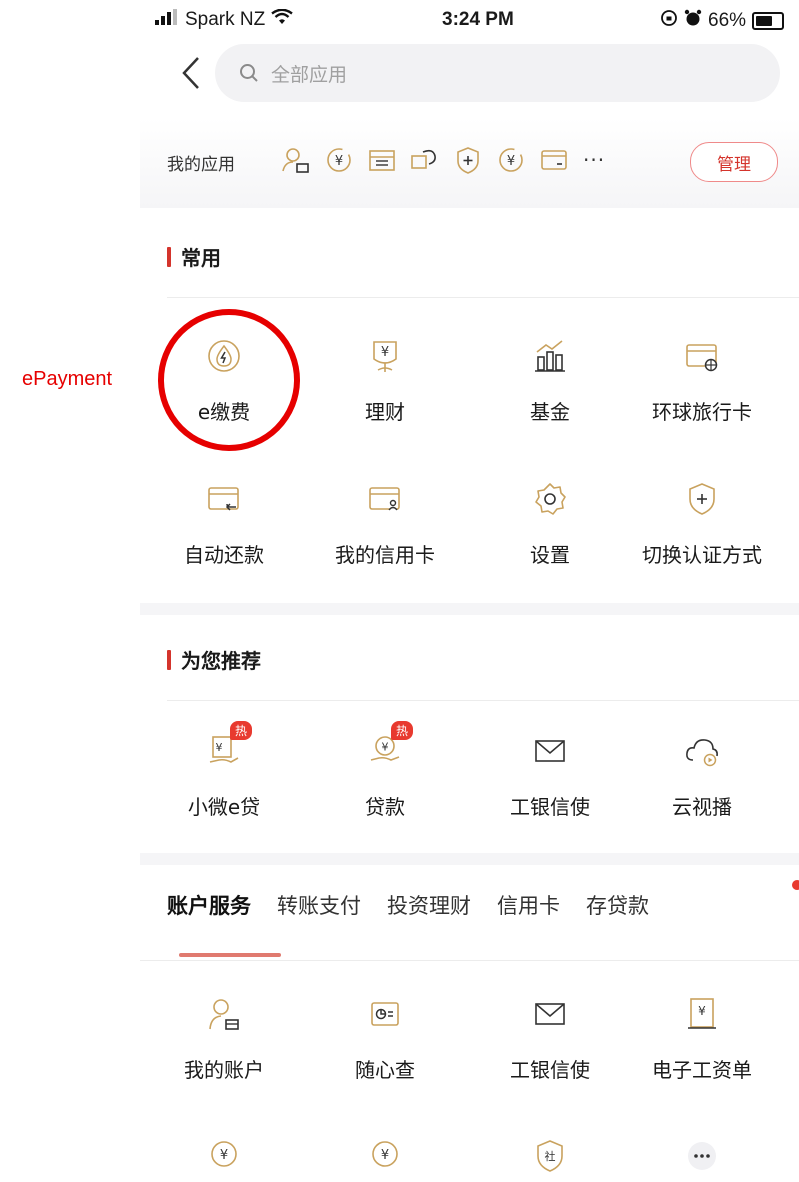 The width and height of the screenshot is (799, 1182). What do you see at coordinates (594, 160) in the screenshot?
I see `more-apps-indicator: ···` at bounding box center [594, 160].